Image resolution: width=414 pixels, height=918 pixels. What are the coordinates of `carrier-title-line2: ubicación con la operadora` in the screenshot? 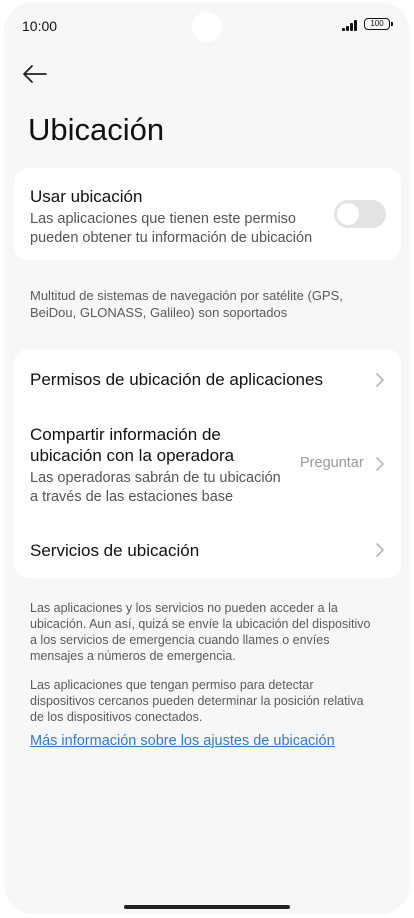 It's located at (132, 455).